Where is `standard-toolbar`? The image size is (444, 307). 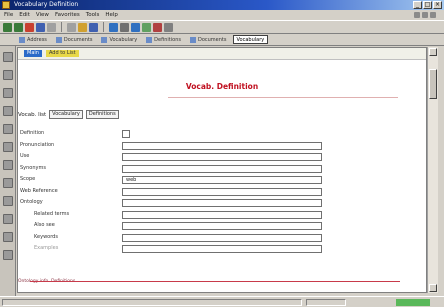
standard-toolbar is located at coordinates (222, 27).